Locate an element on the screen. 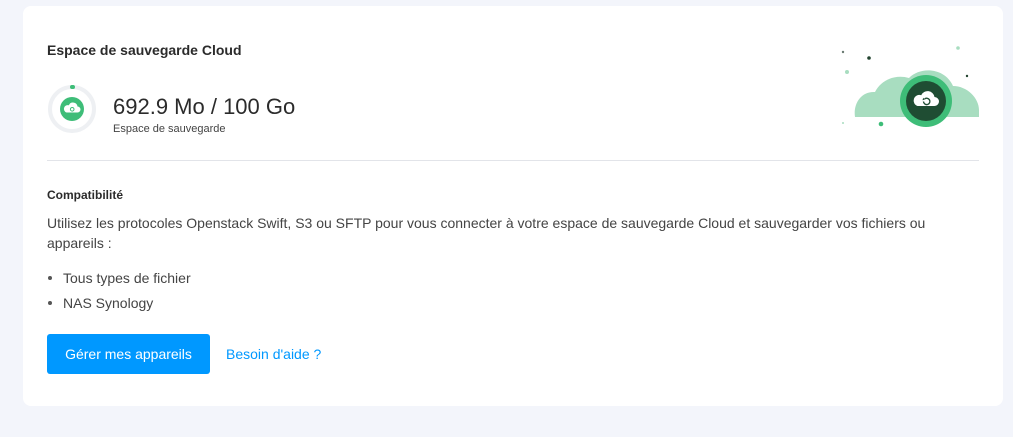  usage-value: 692.9 Mo / 100 Go is located at coordinates (204, 106).